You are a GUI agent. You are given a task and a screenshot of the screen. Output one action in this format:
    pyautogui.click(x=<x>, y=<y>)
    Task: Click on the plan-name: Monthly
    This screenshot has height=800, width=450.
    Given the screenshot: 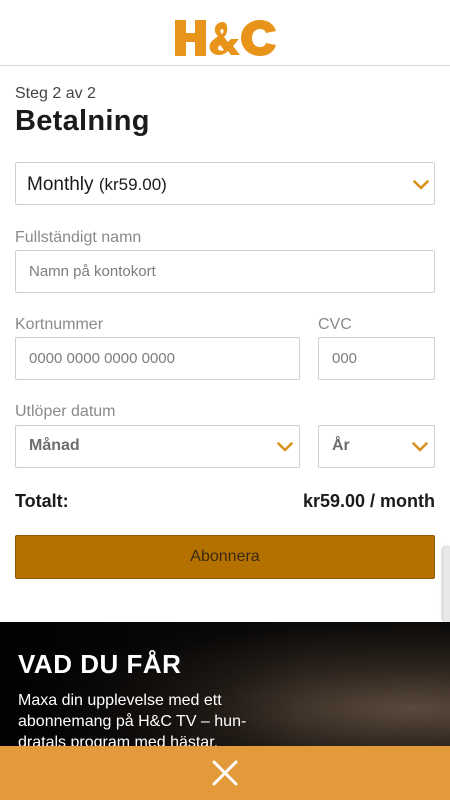 What is the action you would take?
    pyautogui.click(x=60, y=184)
    